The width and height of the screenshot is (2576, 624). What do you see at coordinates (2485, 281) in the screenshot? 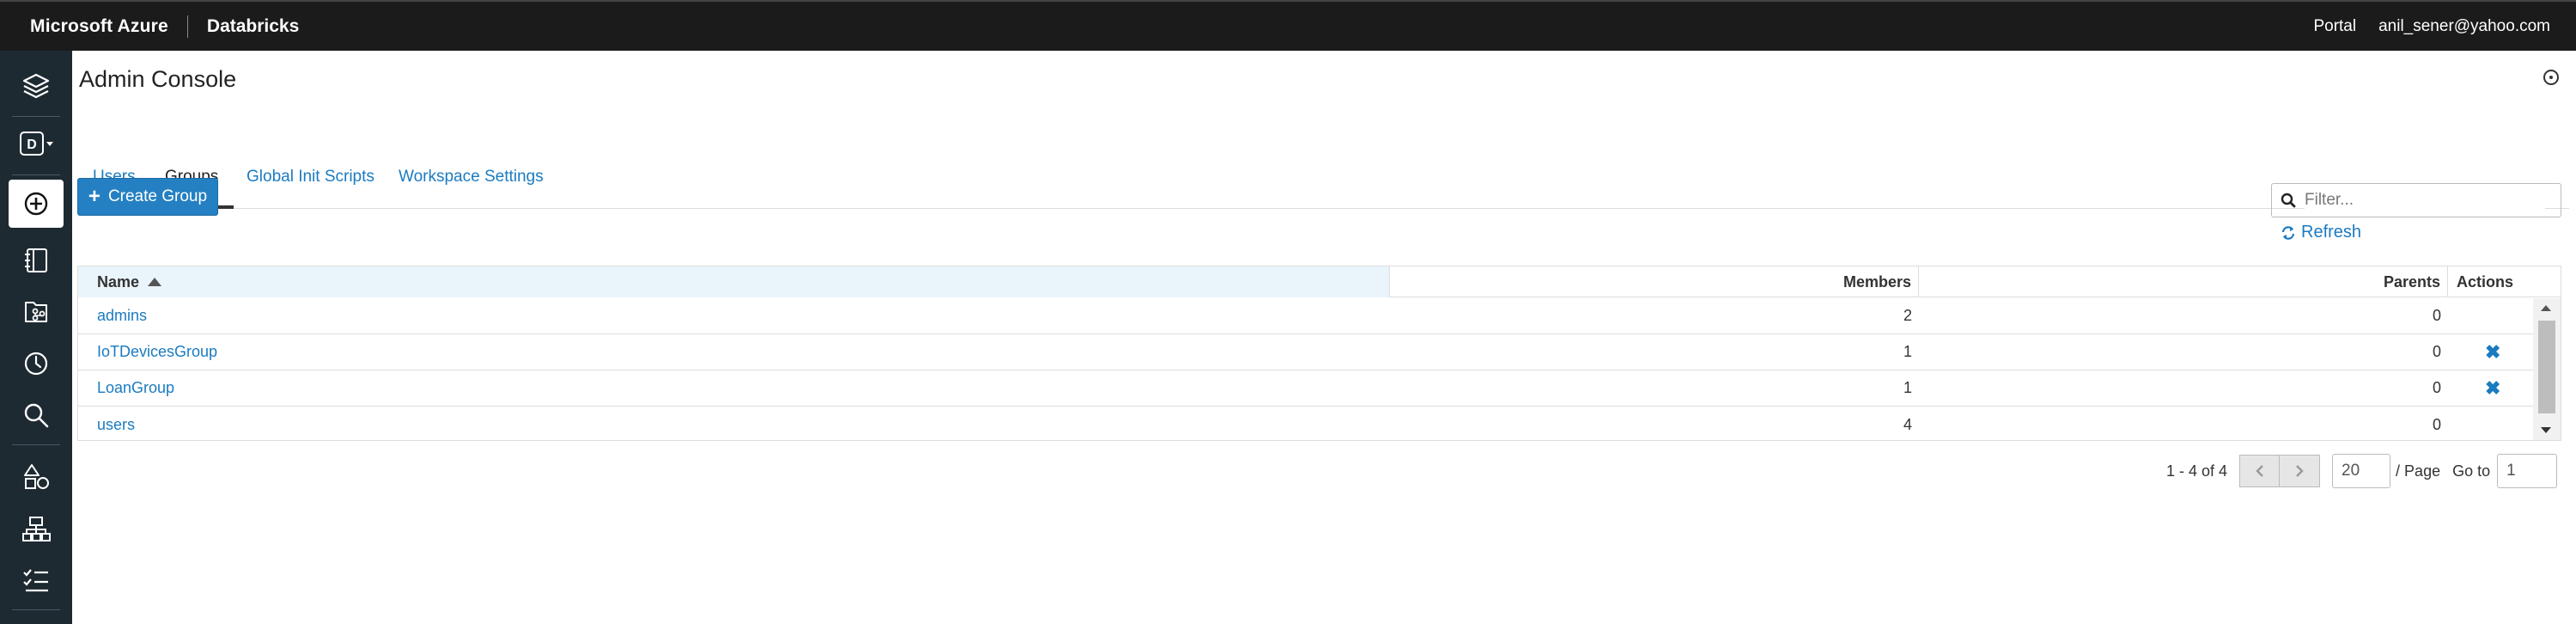
I see `column-header-actions: Actions` at bounding box center [2485, 281].